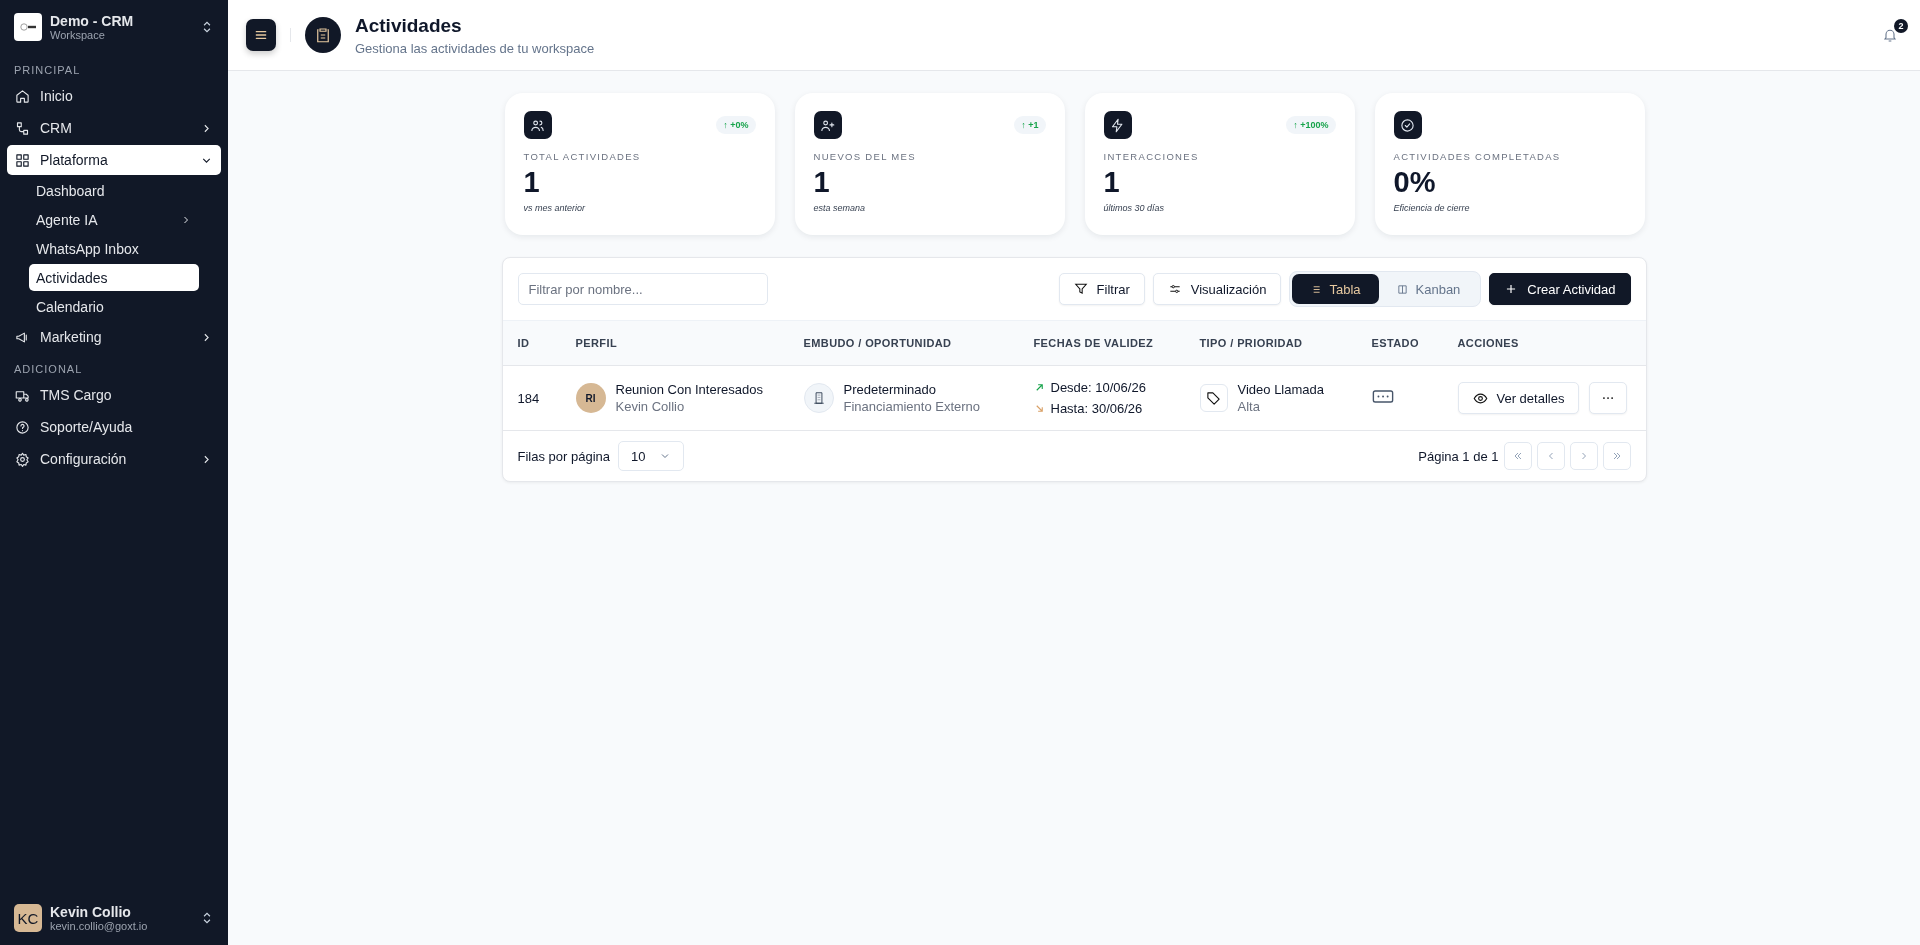 This screenshot has height=945, width=1920. Describe the element at coordinates (114, 395) in the screenshot. I see `nav-item: TMS Cargo` at that location.